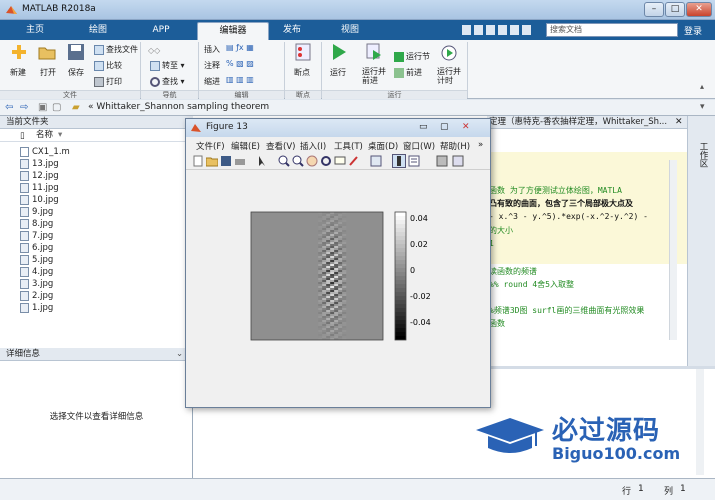  What do you see at coordinates (480, 145) in the screenshot?
I see `menu-overflow-icon: »` at bounding box center [480, 145].